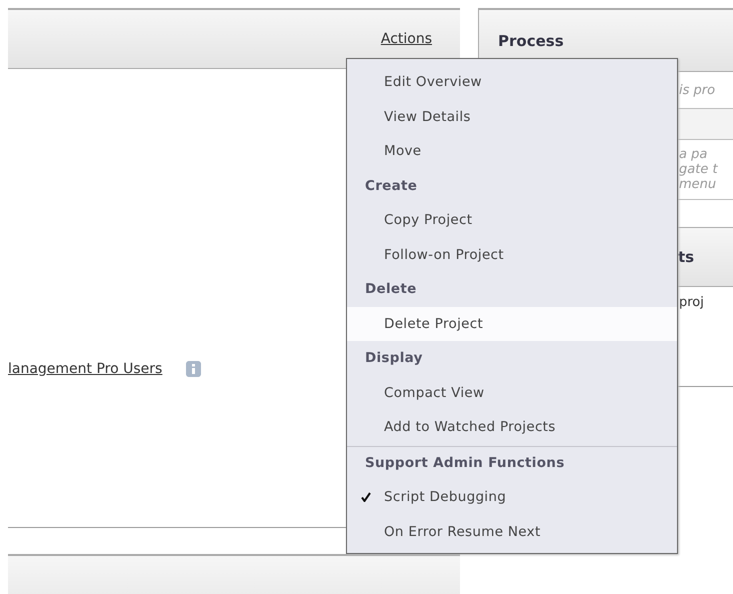 This screenshot has width=733, height=594. Describe the element at coordinates (194, 369) in the screenshot. I see `info-icon` at that location.